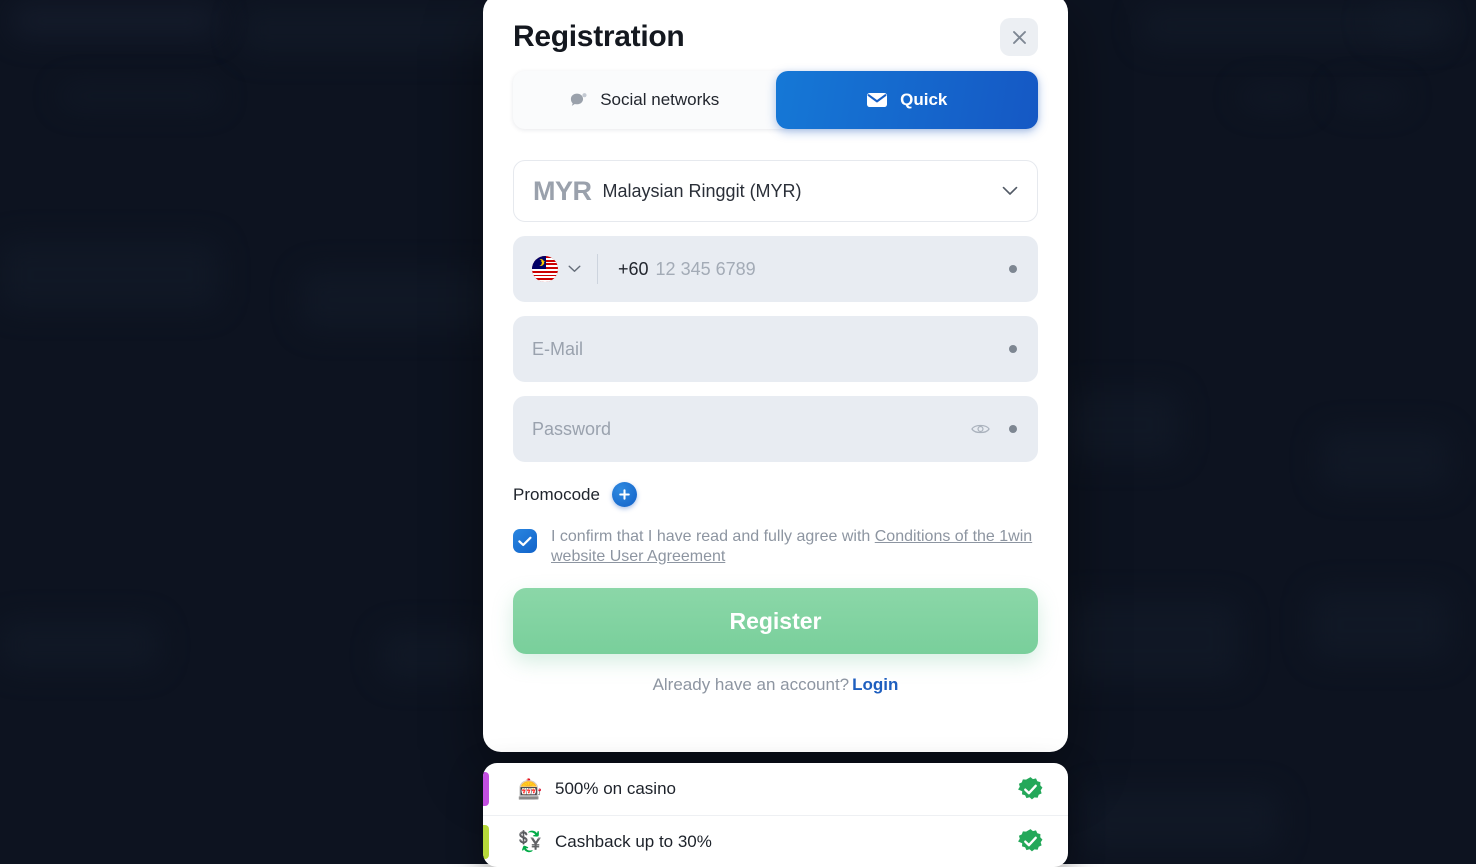 The width and height of the screenshot is (1476, 867). Describe the element at coordinates (923, 100) in the screenshot. I see `tab-quick-label: Quick` at that location.